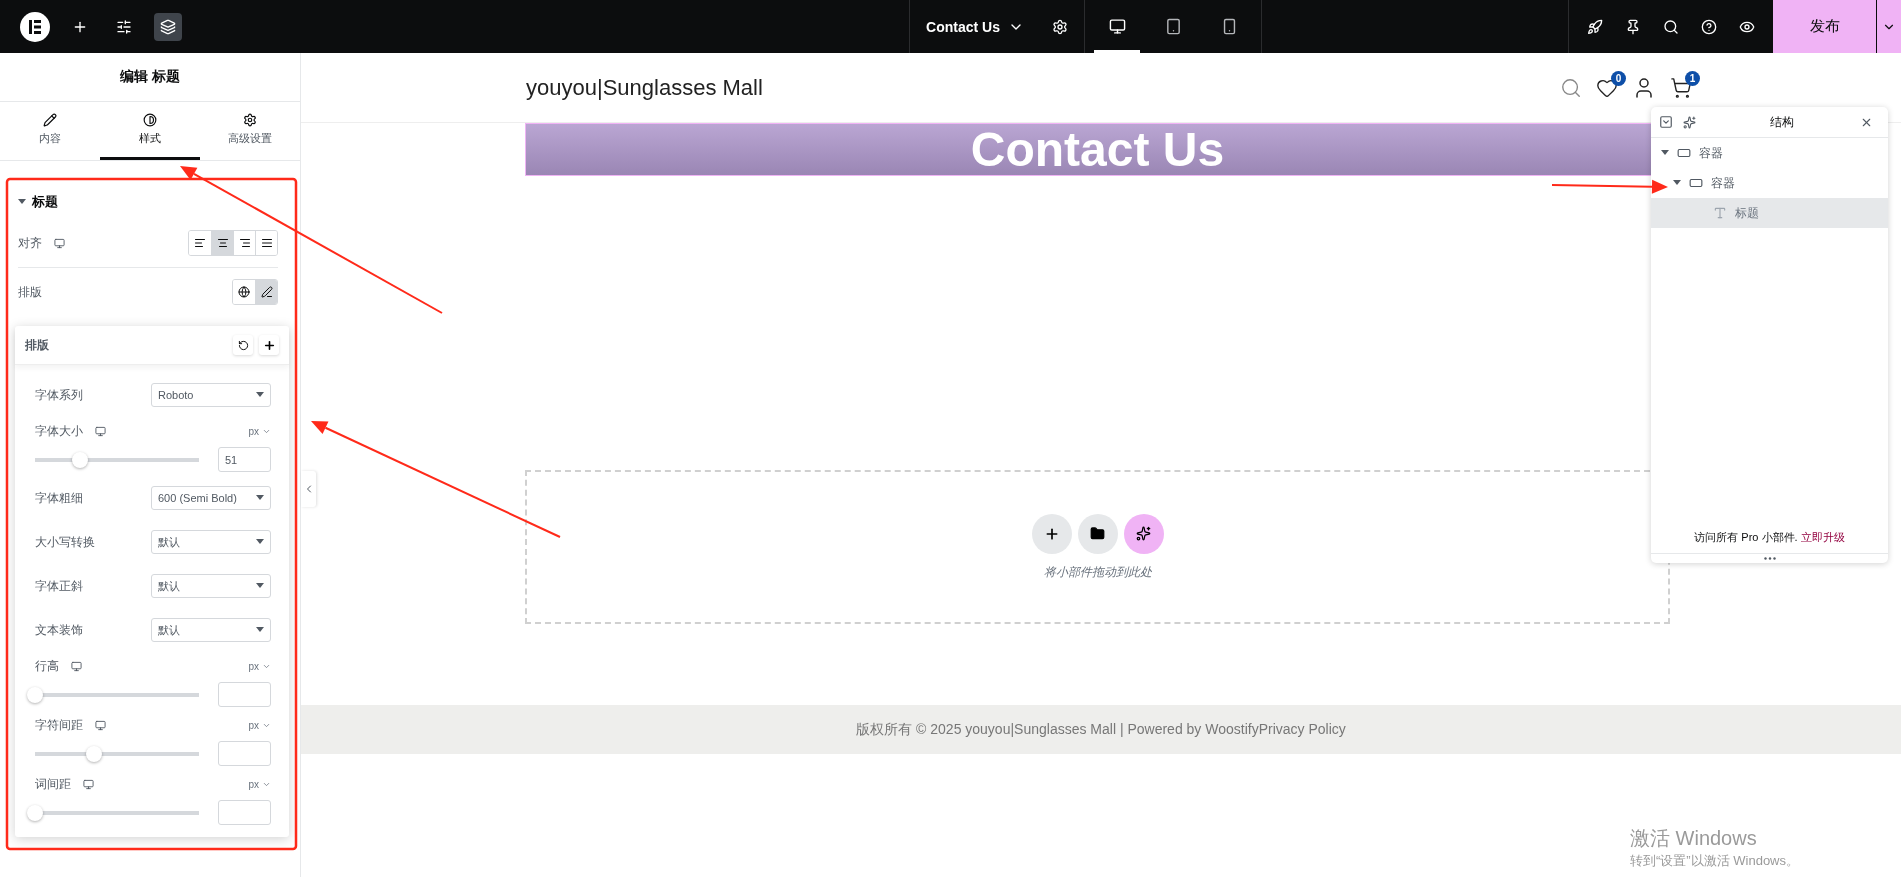 The height and width of the screenshot is (877, 1901). Describe the element at coordinates (244, 459) in the screenshot. I see `number-field: 51` at that location.